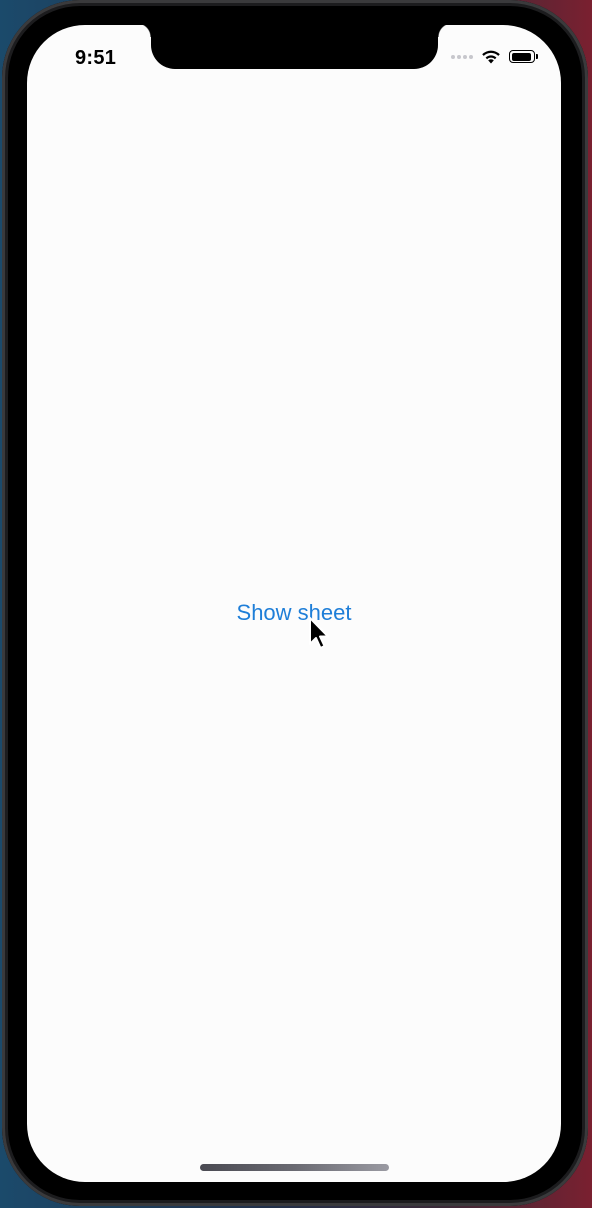 The width and height of the screenshot is (592, 1208). I want to click on status-icons, so click(494, 56).